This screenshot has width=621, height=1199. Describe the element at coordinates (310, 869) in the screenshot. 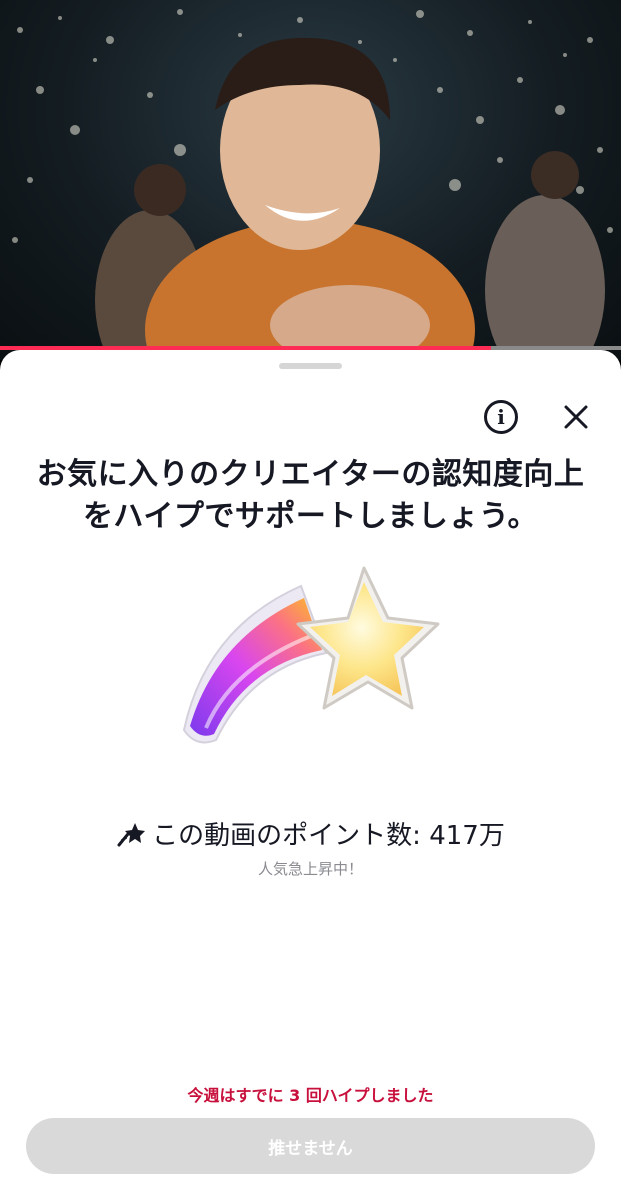

I see `trending-label: 人気急上昇中！` at that location.